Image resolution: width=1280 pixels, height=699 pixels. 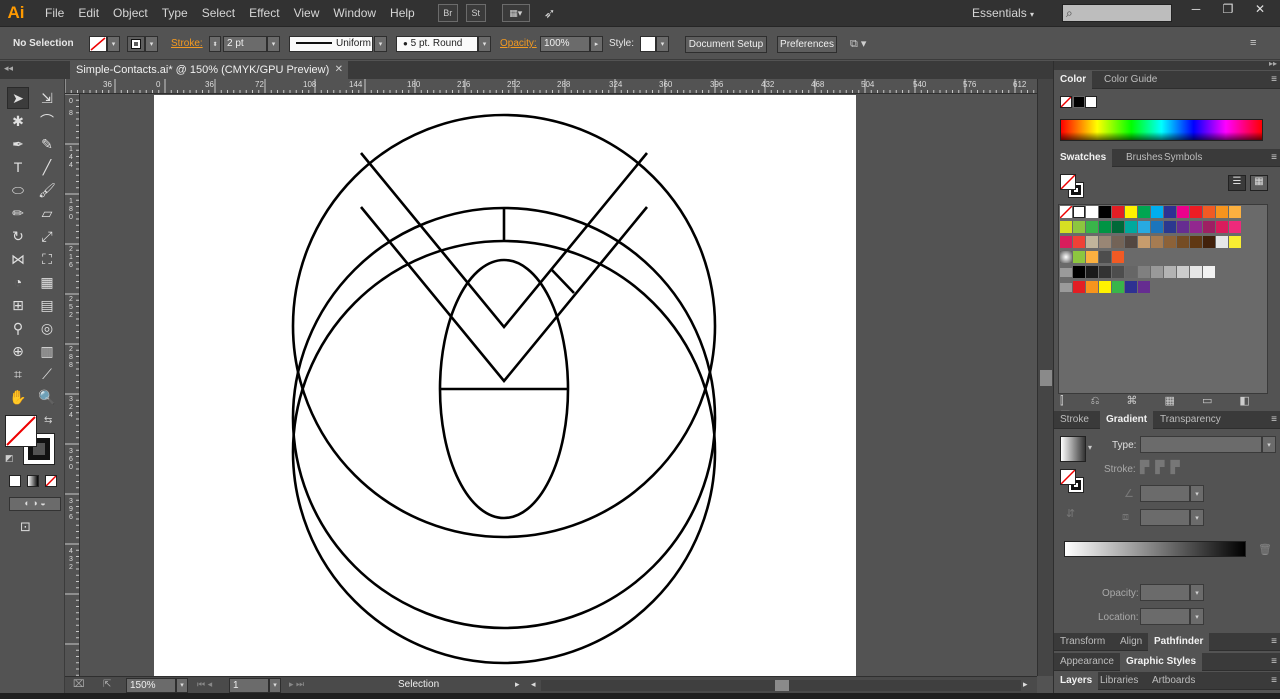 I want to click on free-transform-tool-icon: ⛶, so click(x=47, y=259).